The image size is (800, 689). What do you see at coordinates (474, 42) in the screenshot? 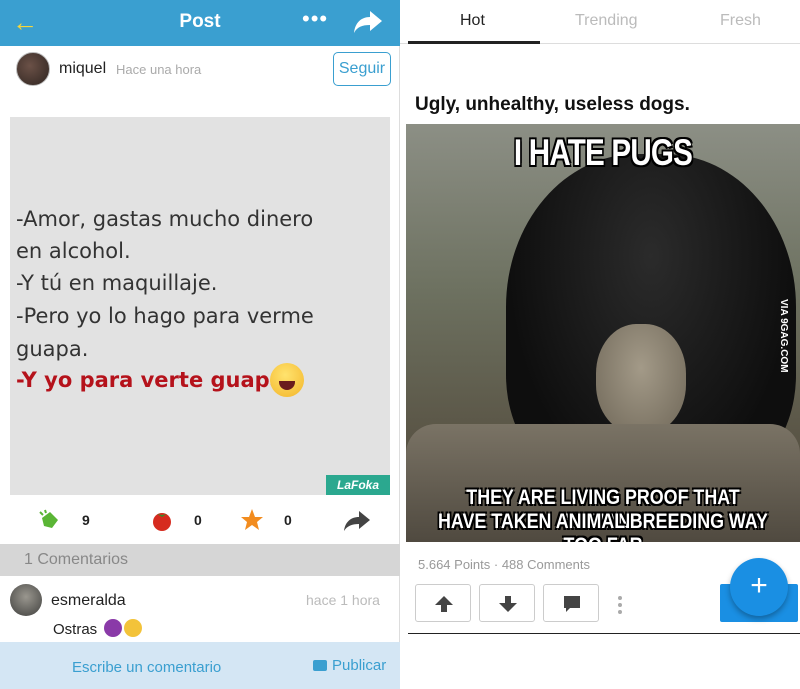
I see `active-tab-indicator` at bounding box center [474, 42].